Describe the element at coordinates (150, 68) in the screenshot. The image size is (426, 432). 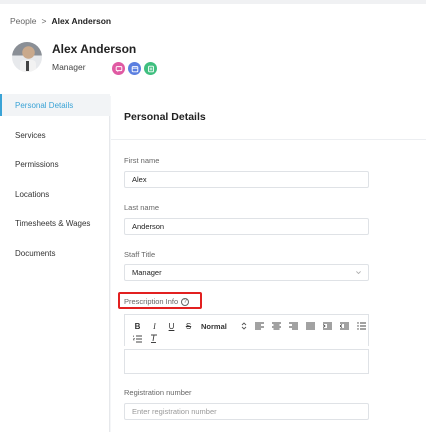
I see `document-icon` at that location.